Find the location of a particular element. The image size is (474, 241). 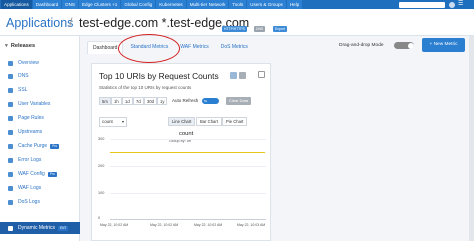

upstreams-icon is located at coordinates (10, 132).